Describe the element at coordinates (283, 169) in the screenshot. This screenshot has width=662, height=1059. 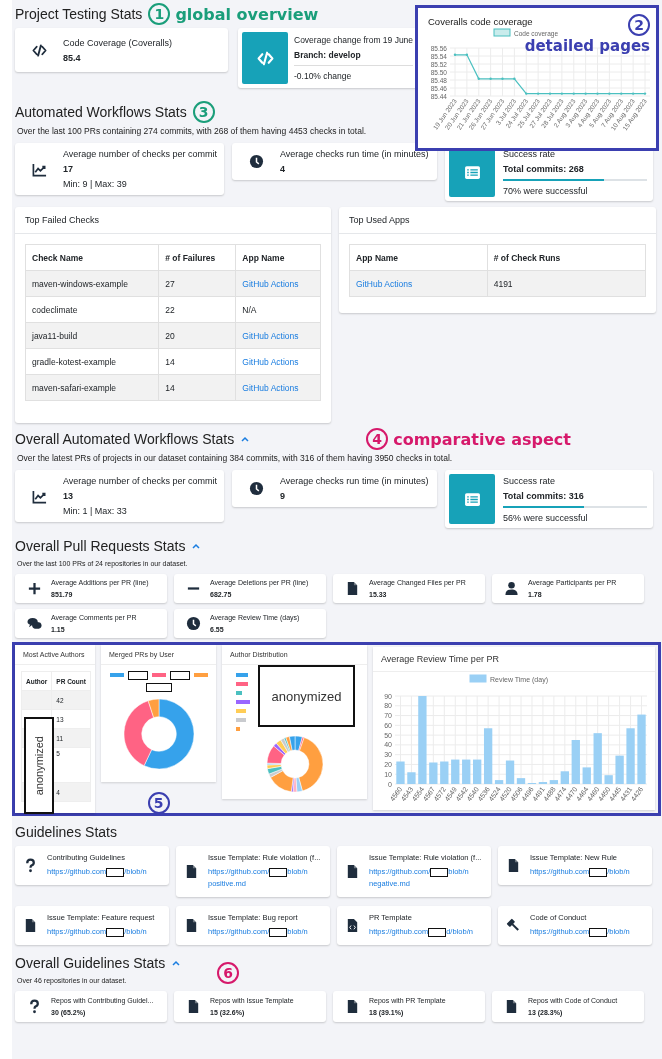
I see `stat-value: 4` at that location.